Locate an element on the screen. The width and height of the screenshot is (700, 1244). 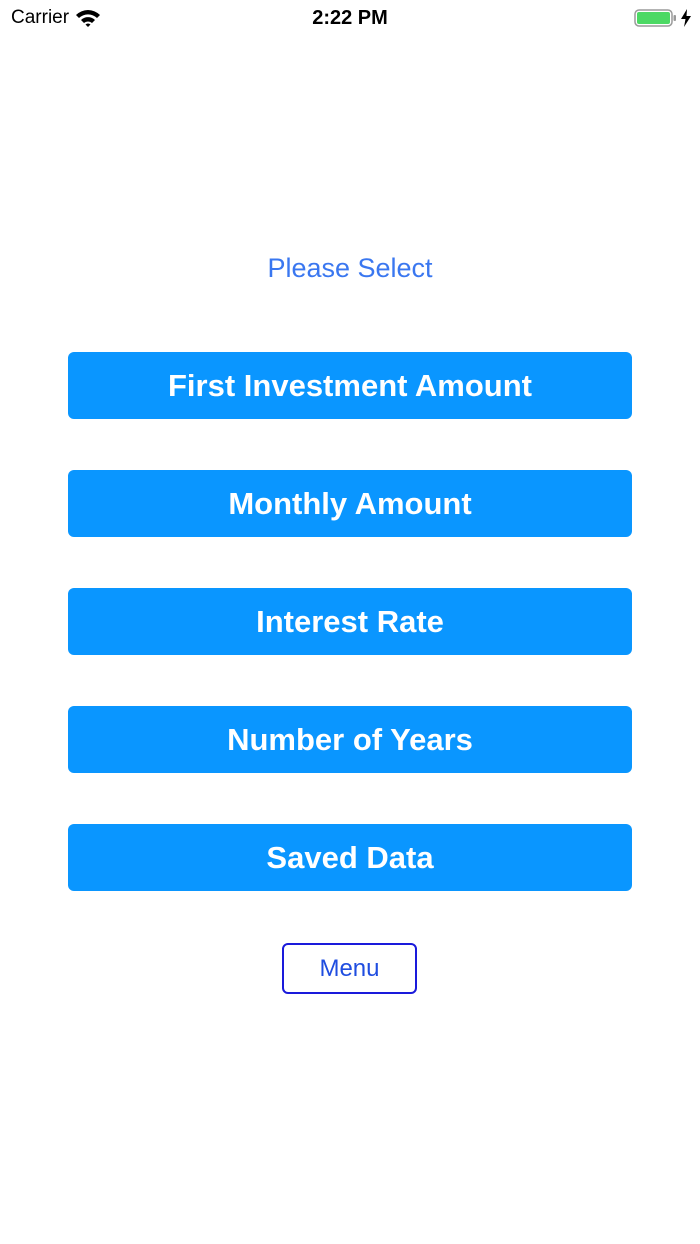
number-of-years-button: Number of Years is located at coordinates (350, 739).